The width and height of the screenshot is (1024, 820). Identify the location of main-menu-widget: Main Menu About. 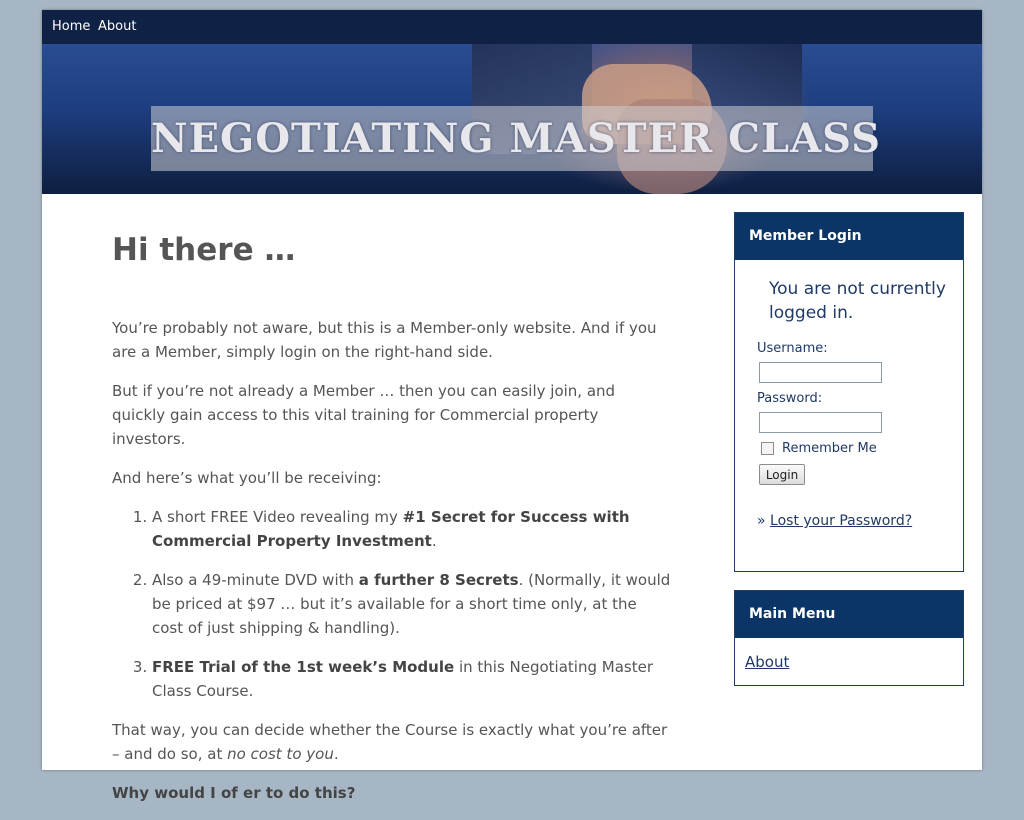
(849, 638).